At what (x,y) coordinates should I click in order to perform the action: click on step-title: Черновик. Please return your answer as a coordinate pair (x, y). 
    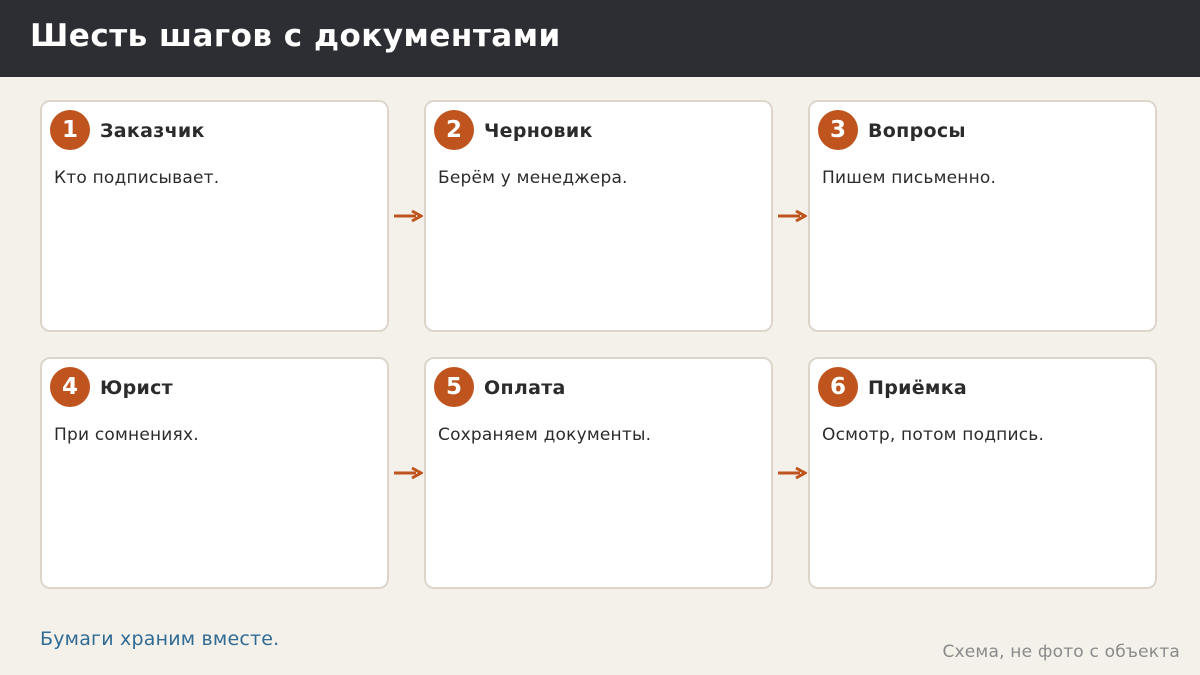
    Looking at the image, I should click on (538, 131).